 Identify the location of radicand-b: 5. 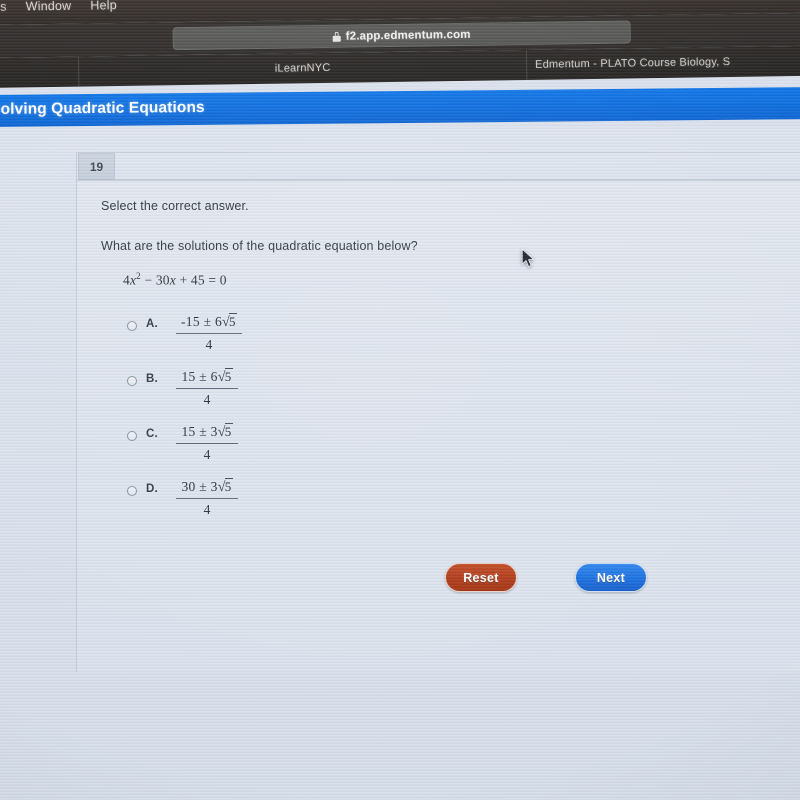
(228, 375).